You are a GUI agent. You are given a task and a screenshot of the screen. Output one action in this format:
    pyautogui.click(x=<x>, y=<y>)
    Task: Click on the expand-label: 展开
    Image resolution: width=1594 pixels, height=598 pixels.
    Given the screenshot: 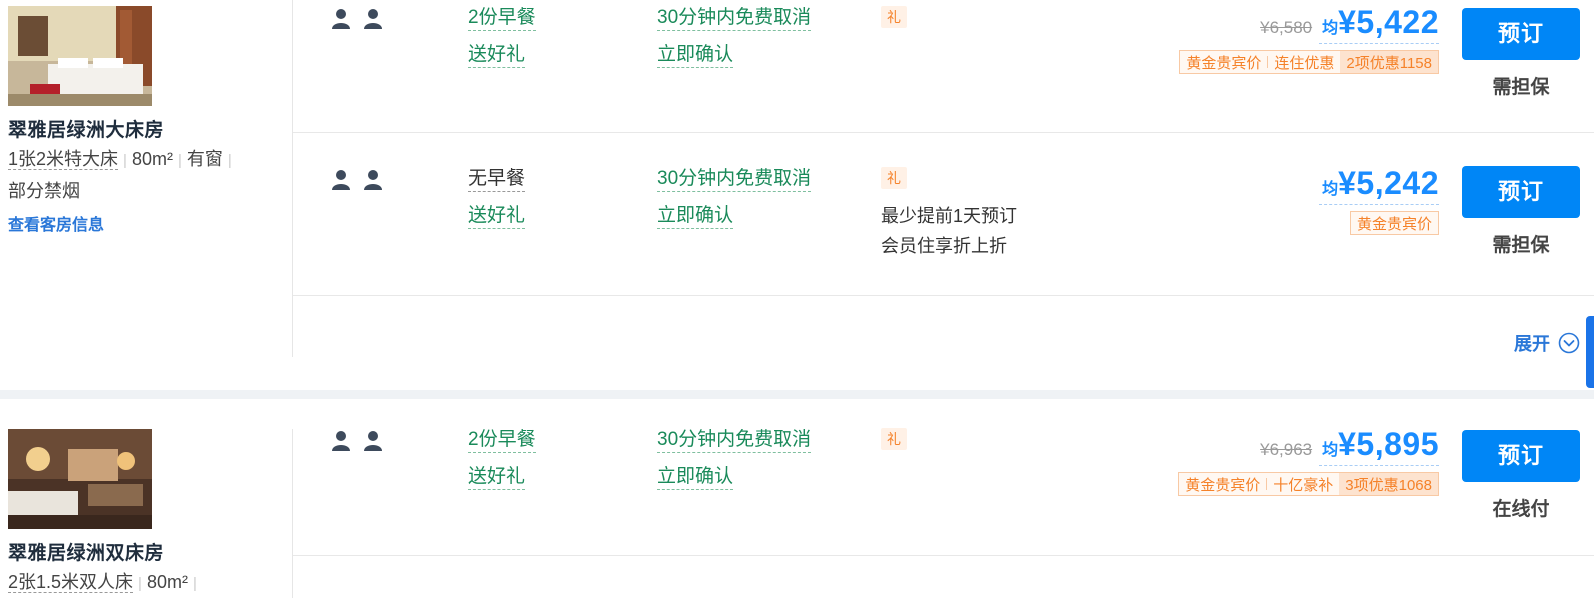 What is the action you would take?
    pyautogui.click(x=1532, y=344)
    